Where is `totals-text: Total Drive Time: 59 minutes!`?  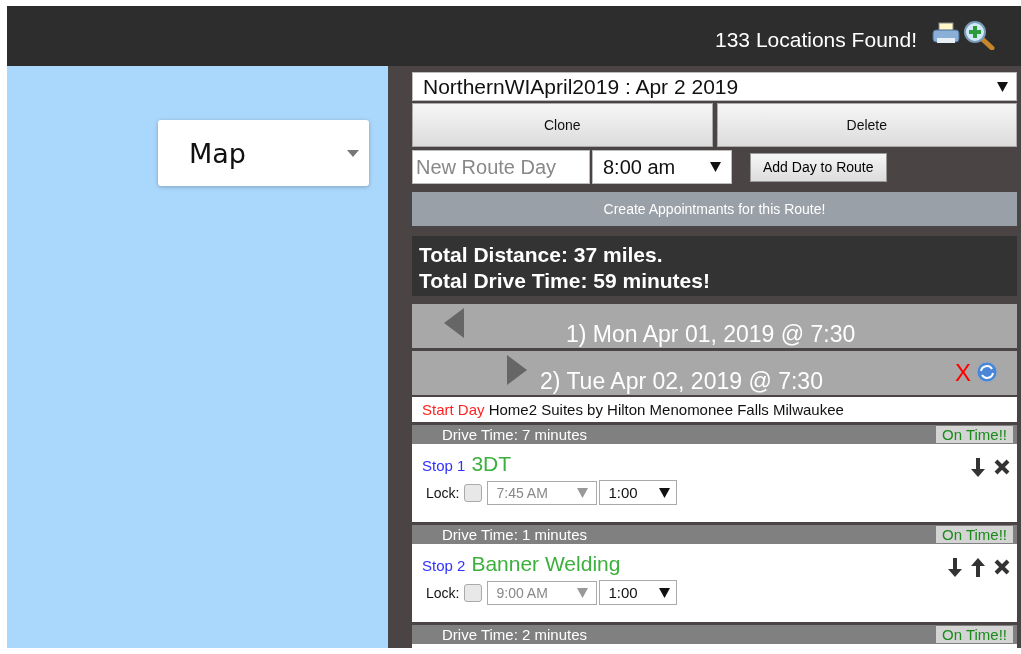
totals-text: Total Drive Time: 59 minutes! is located at coordinates (565, 281).